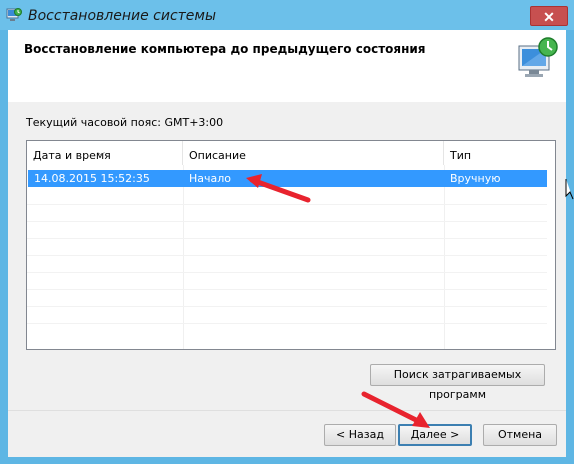  I want to click on system-restore-monitor-icon, so click(538, 57).